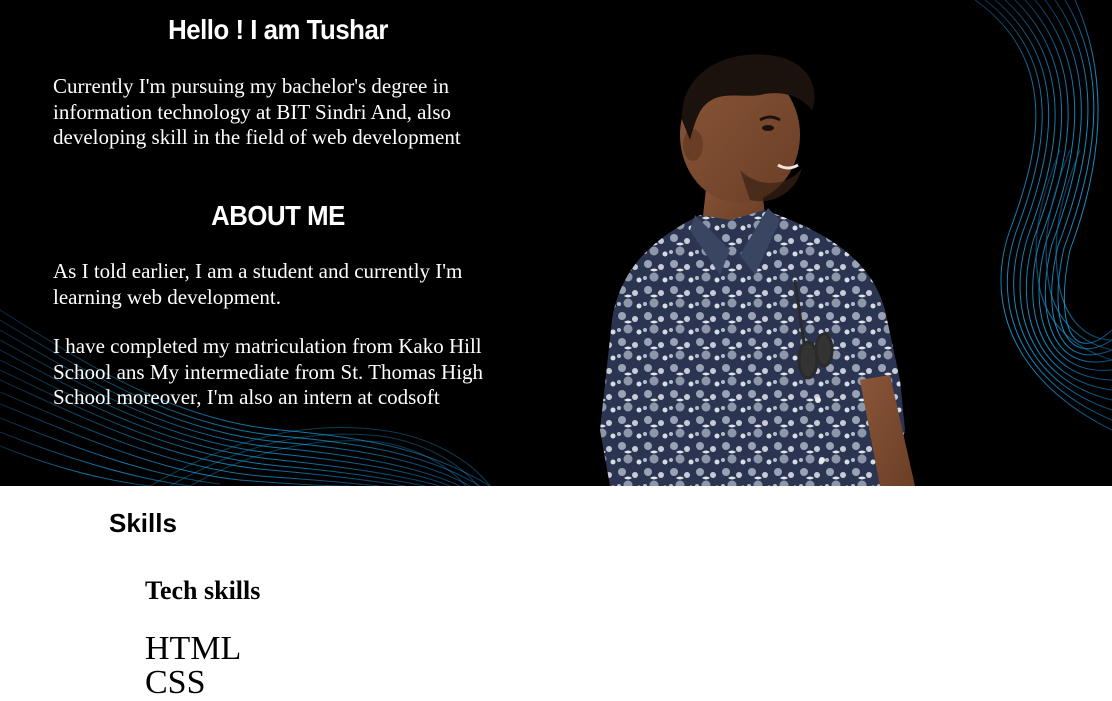  I want to click on list-item: CSS, so click(175, 682).